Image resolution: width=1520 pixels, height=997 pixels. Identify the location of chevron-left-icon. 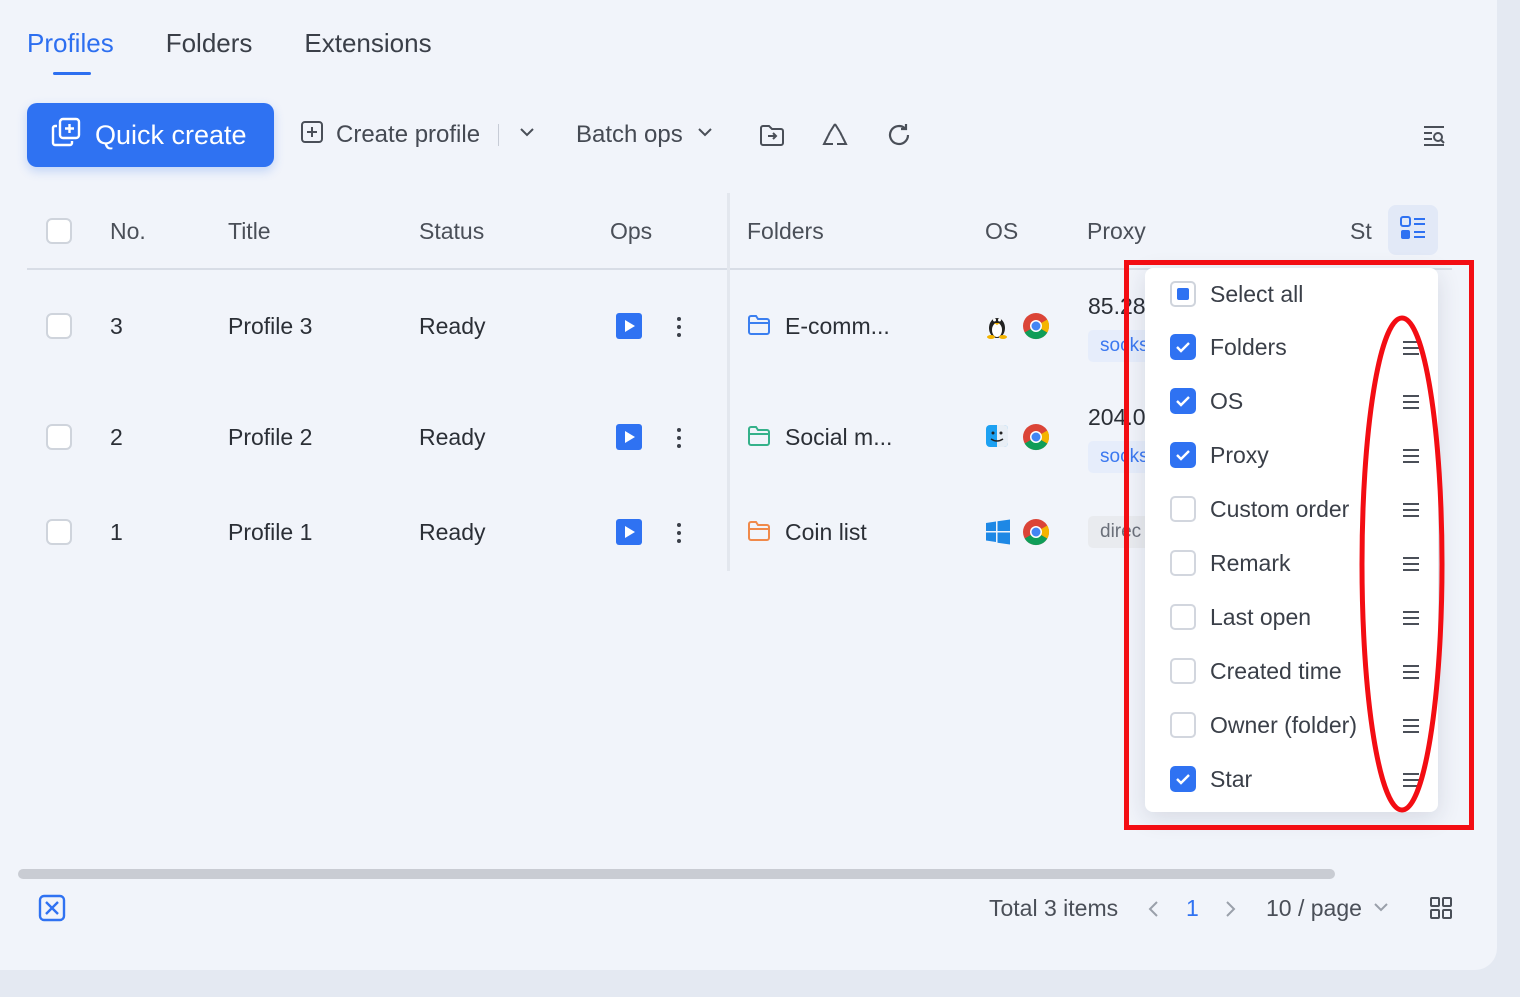
(1154, 911).